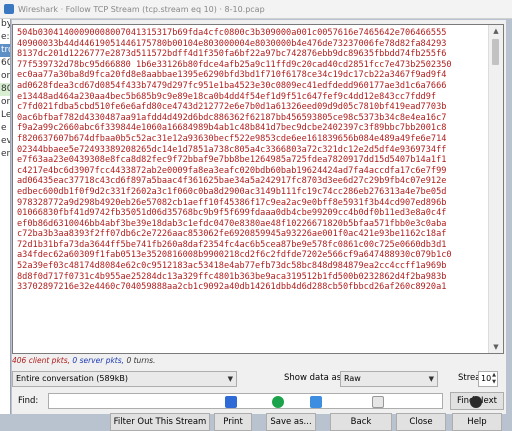 Image resolution: width=512 pixels, height=431 pixels. Describe the element at coordinates (141, 360) in the screenshot. I see `turns-count: 0 turns.` at that location.